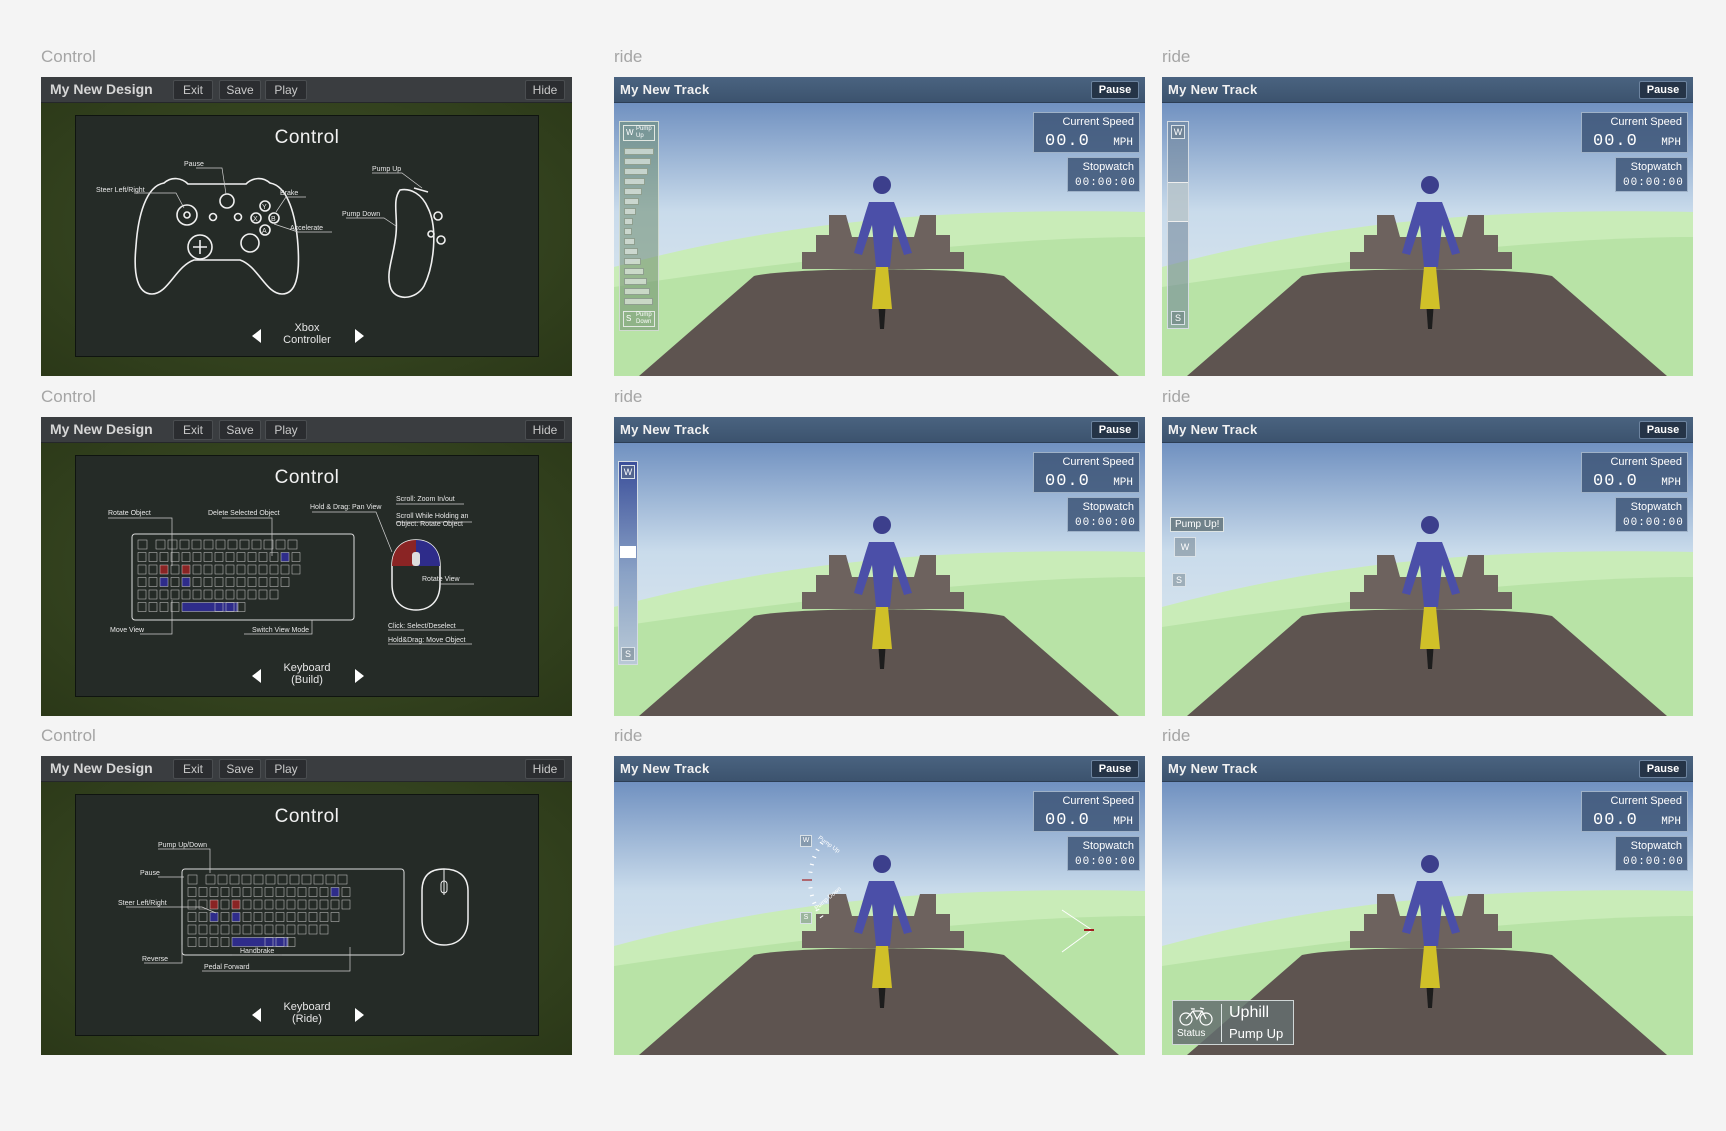 Image resolution: width=1726 pixels, height=1131 pixels. Describe the element at coordinates (639, 133) in the screenshot. I see `w-key: W Pump Up` at that location.